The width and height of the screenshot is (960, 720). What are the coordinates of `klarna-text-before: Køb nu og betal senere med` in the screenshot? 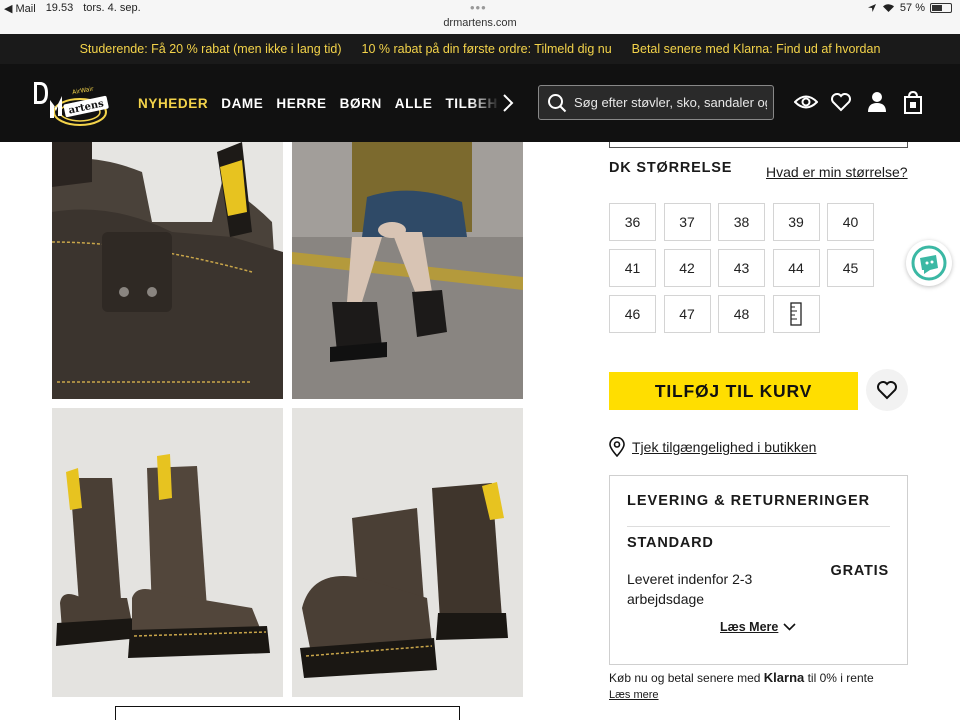 It's located at (685, 678).